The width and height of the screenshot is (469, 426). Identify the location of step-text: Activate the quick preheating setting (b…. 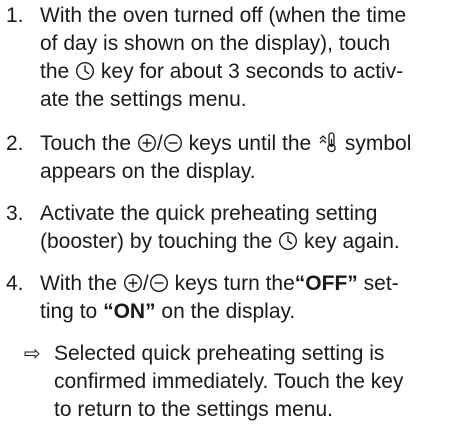
(250, 228).